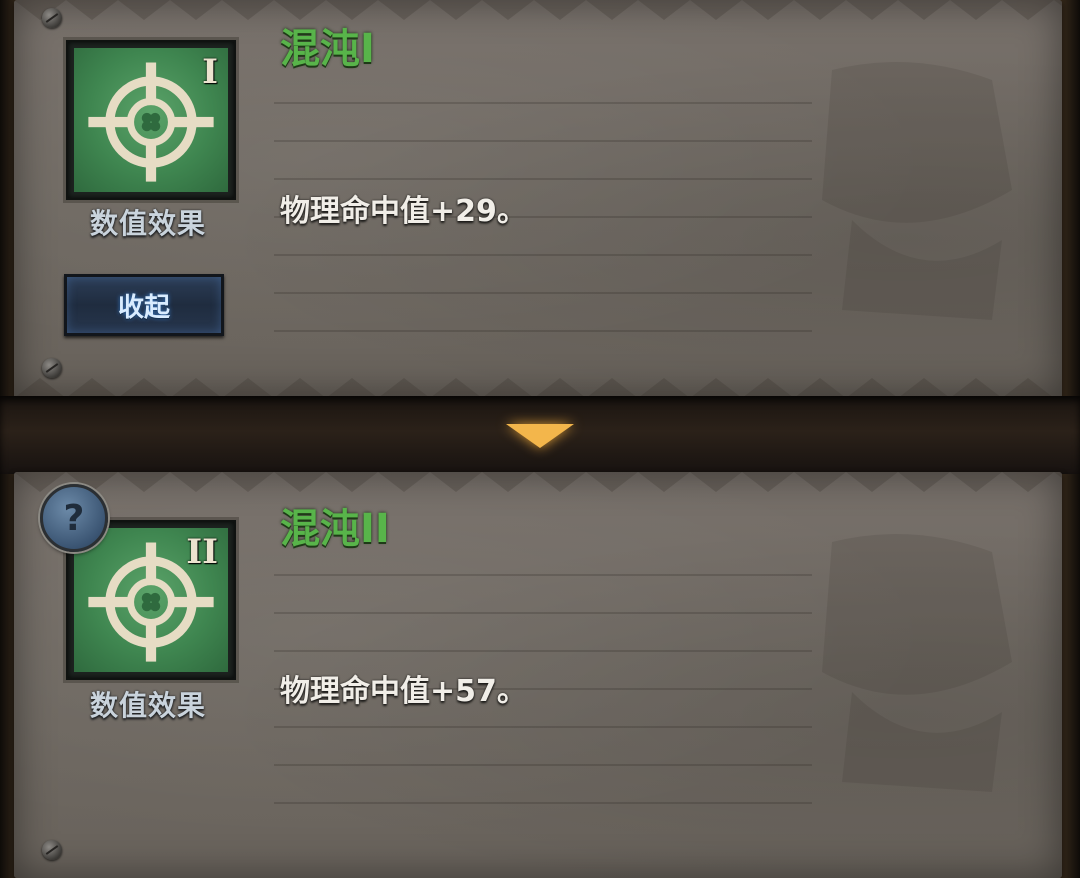  I want to click on level-roman-numeral: I, so click(210, 72).